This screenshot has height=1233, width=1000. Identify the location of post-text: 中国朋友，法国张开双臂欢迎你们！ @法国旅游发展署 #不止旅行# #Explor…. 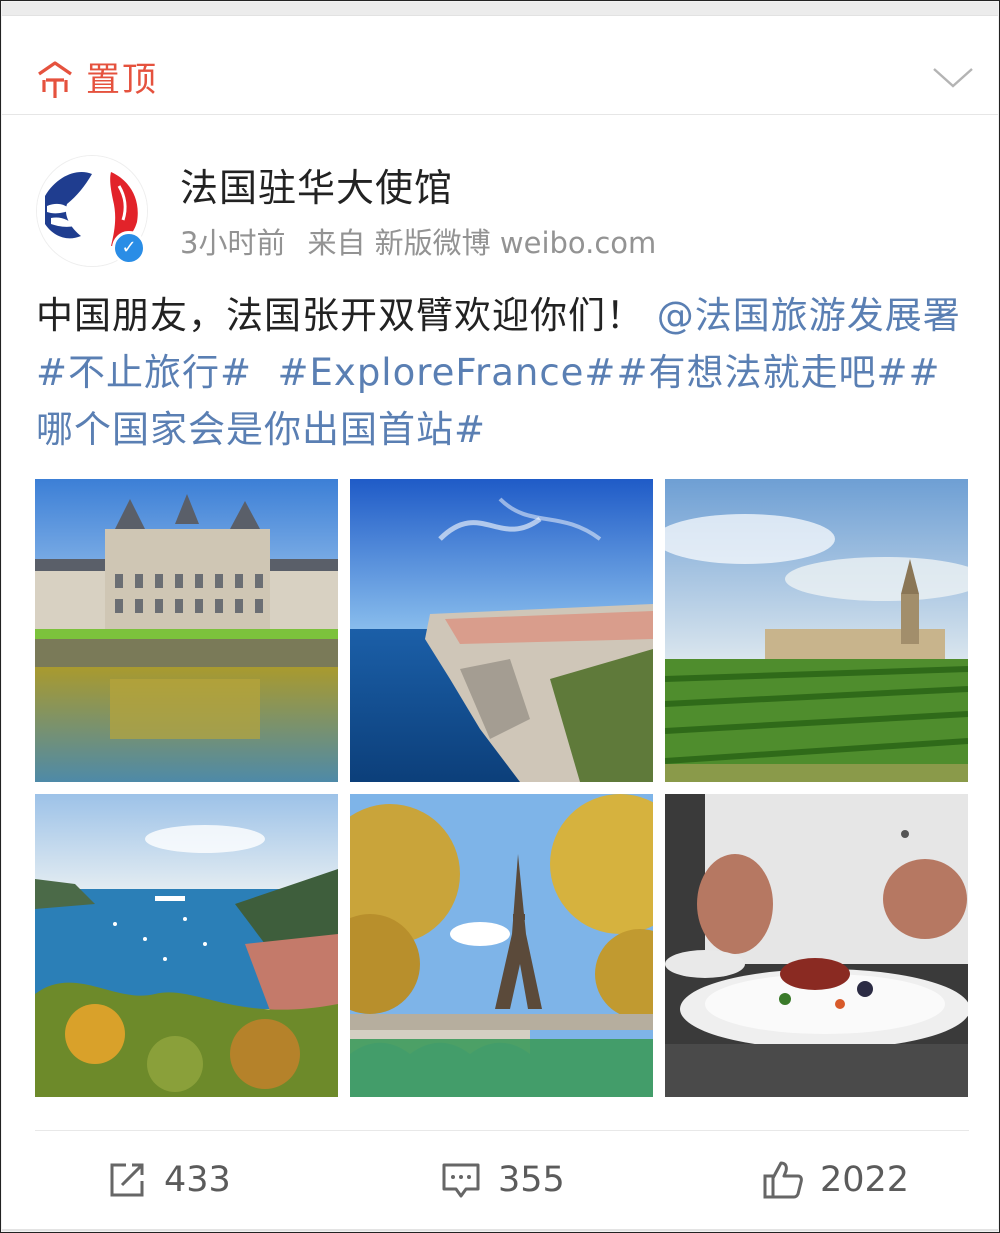
(506, 372).